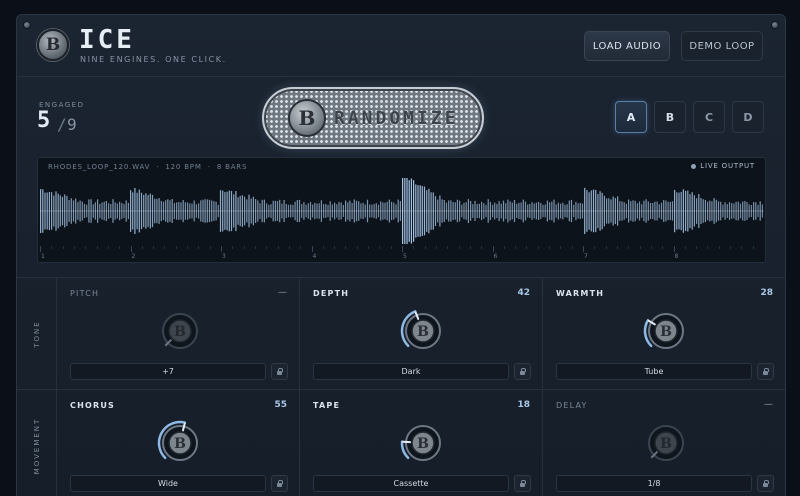 Image resolution: width=800 pixels, height=496 pixels. What do you see at coordinates (72, 124) in the screenshot?
I see `engaged-total: 9` at bounding box center [72, 124].